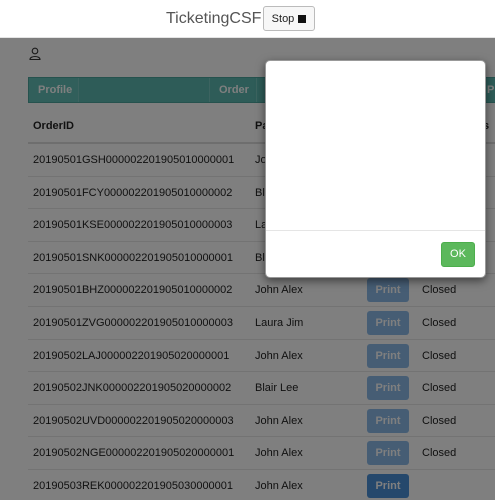  What do you see at coordinates (283, 18) in the screenshot?
I see `stop-label: Stop` at bounding box center [283, 18].